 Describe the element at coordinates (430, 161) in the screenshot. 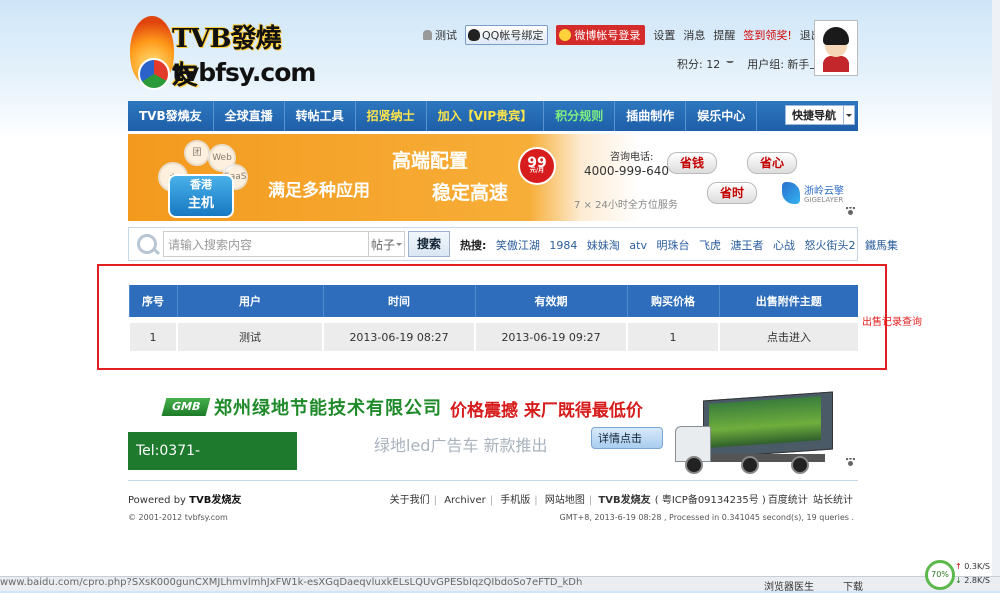

I see `banner-slogan-top: 高端配置` at that location.